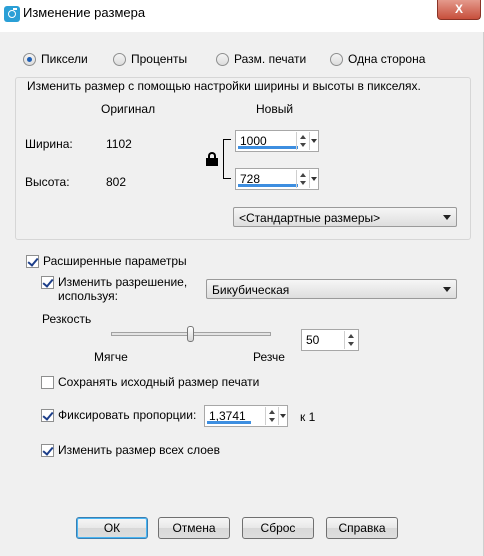 This screenshot has height=556, width=484. Describe the element at coordinates (312, 340) in the screenshot. I see `sharpness-value: 50` at that location.